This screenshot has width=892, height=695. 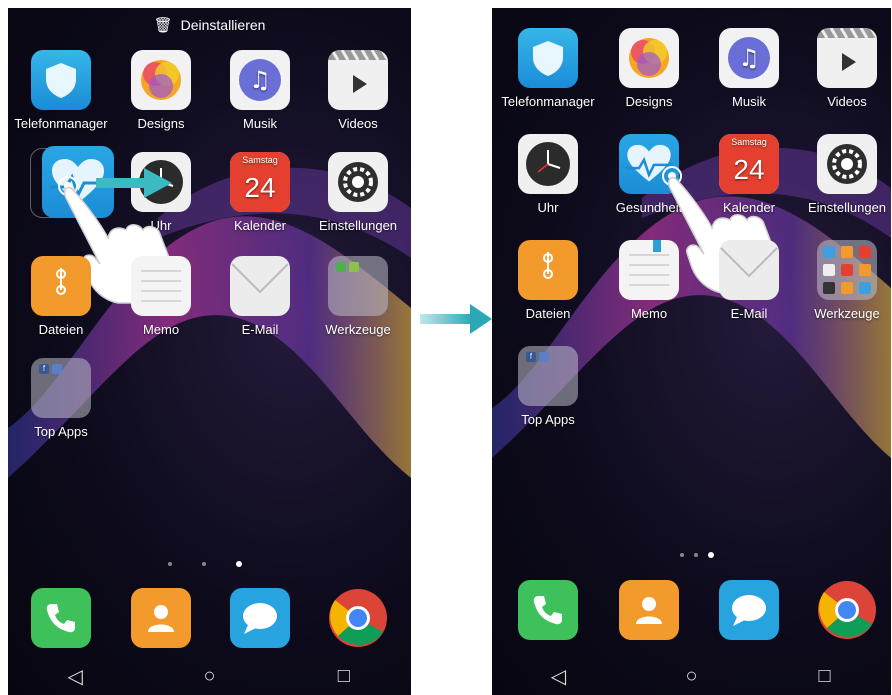 What do you see at coordinates (223, 25) in the screenshot?
I see `uninstall-label: Deinstallieren` at bounding box center [223, 25].